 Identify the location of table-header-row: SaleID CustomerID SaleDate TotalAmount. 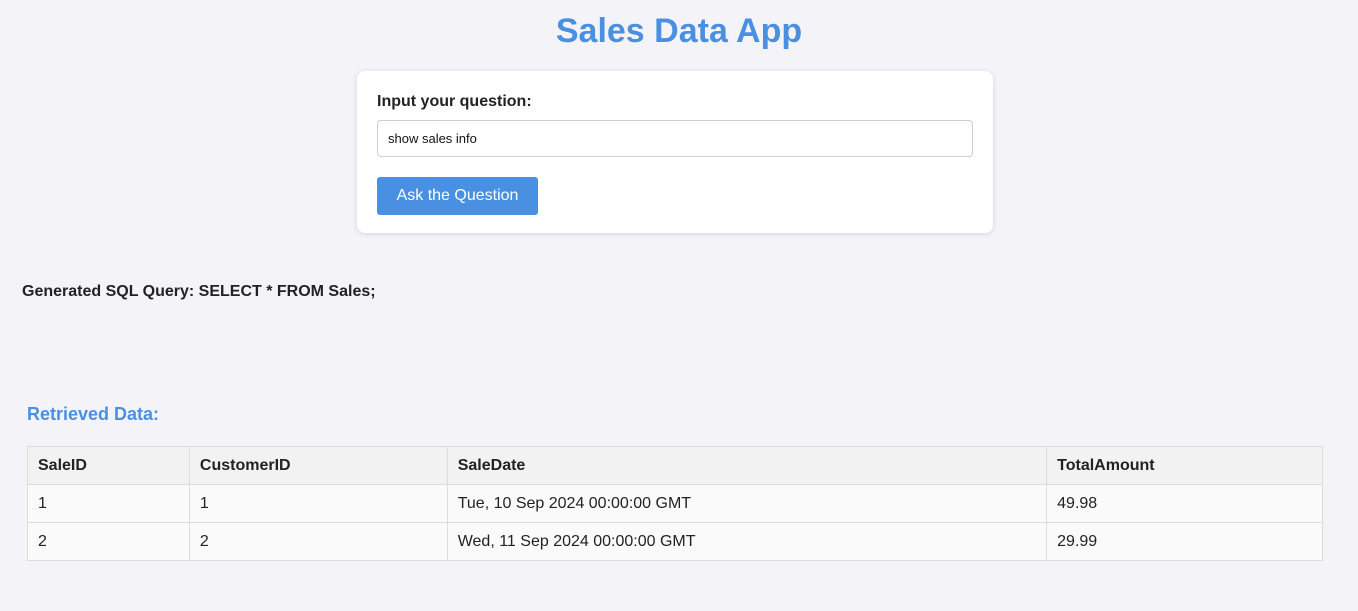
(675, 465).